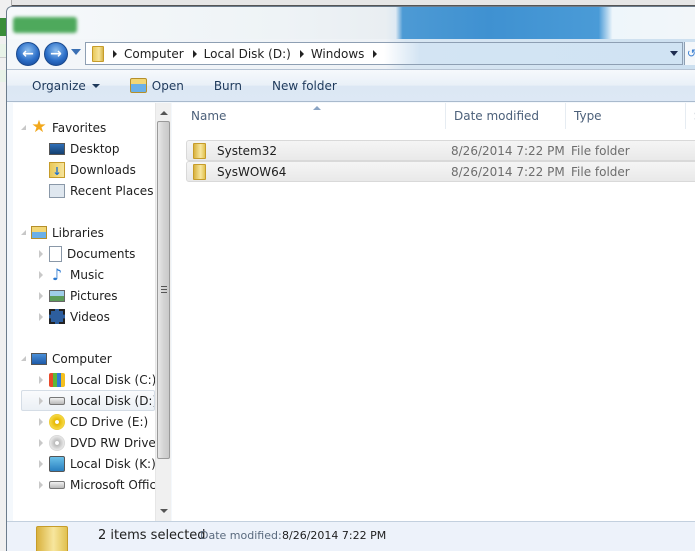 This screenshot has width=695, height=551. I want to click on sidebar-item-pictures: Pictures, so click(106, 295).